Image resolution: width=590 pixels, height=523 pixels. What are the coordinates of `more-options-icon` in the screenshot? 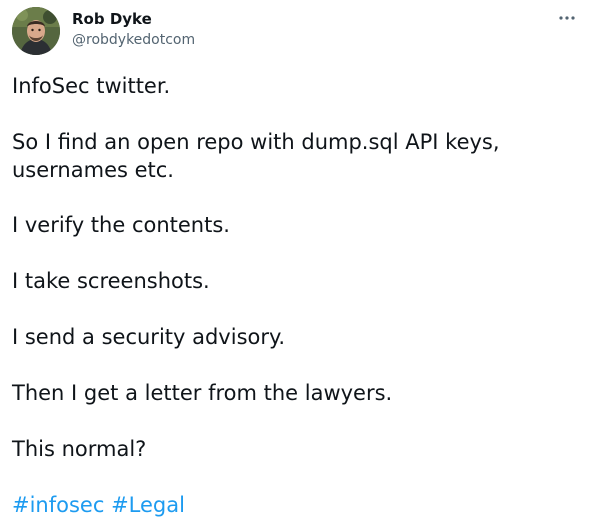 It's located at (567, 18).